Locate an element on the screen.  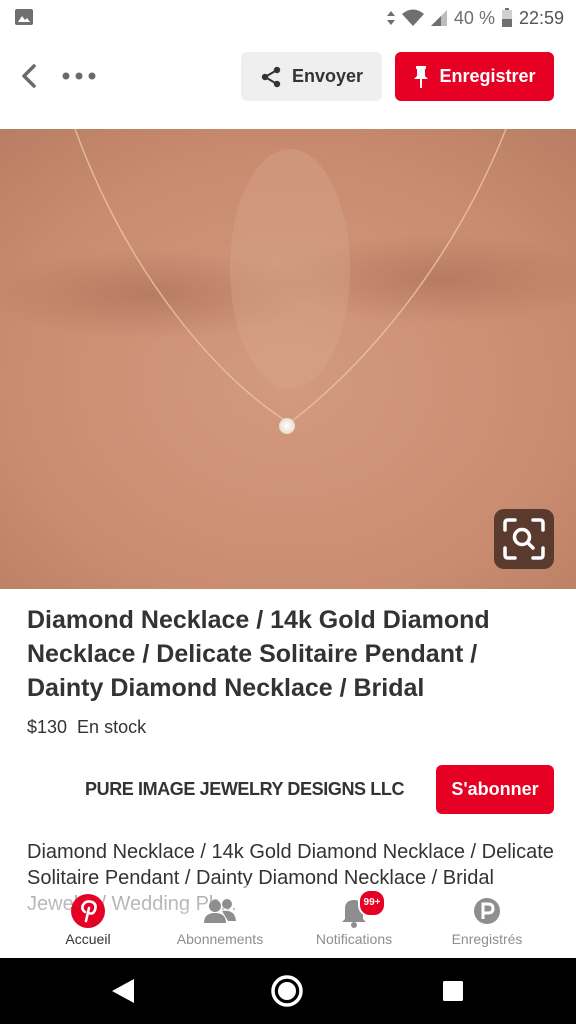
save-button-label: Enregistrer is located at coordinates (487, 76).